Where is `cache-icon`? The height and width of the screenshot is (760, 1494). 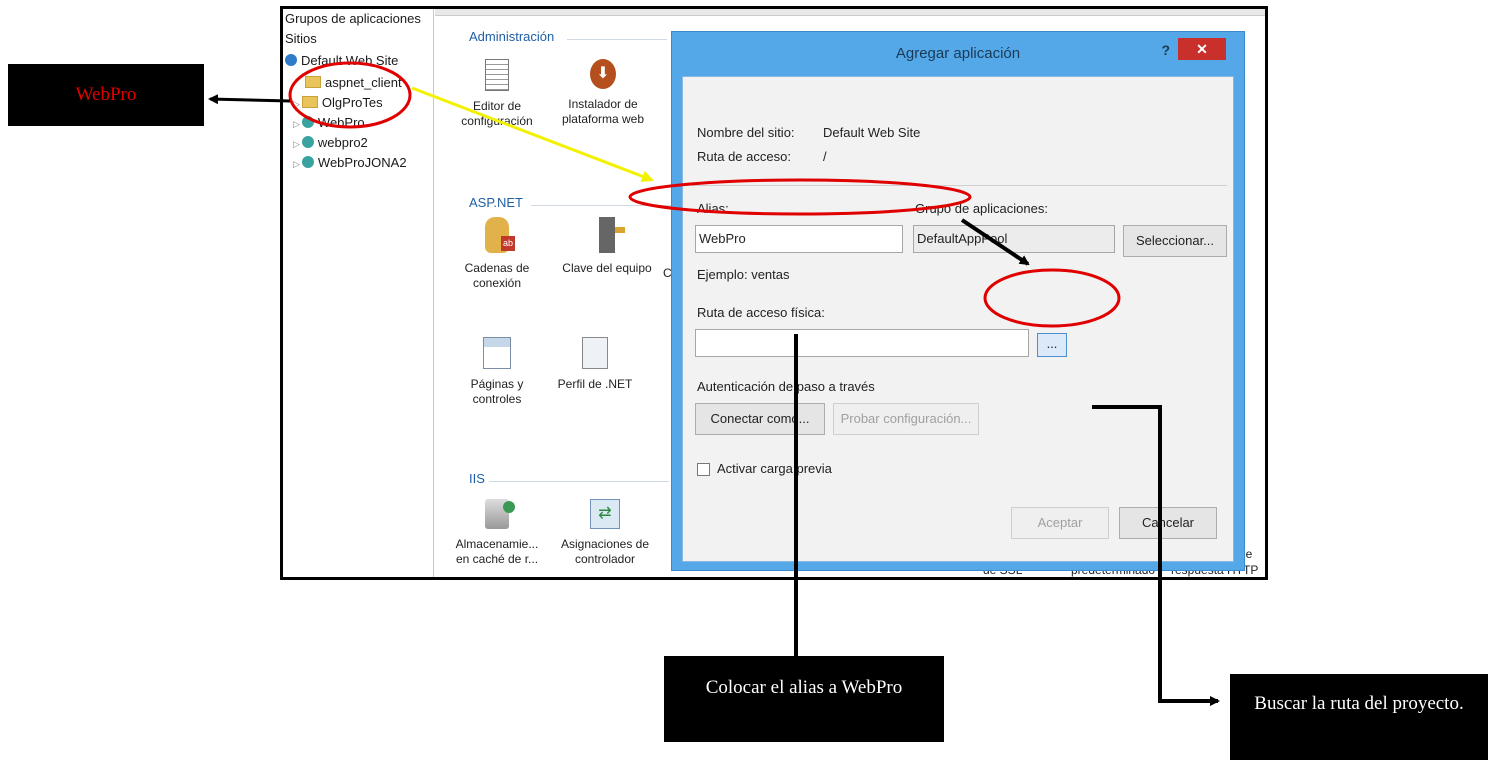
cache-icon is located at coordinates (500, 514).